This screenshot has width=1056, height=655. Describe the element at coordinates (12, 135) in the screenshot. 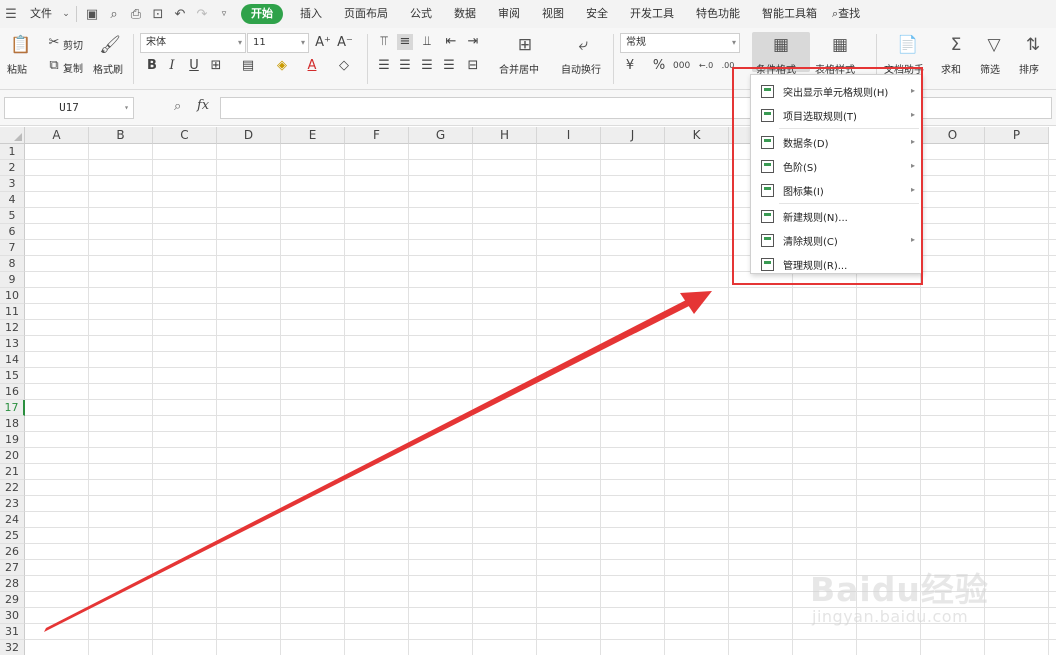

I see `select-all-corner` at that location.